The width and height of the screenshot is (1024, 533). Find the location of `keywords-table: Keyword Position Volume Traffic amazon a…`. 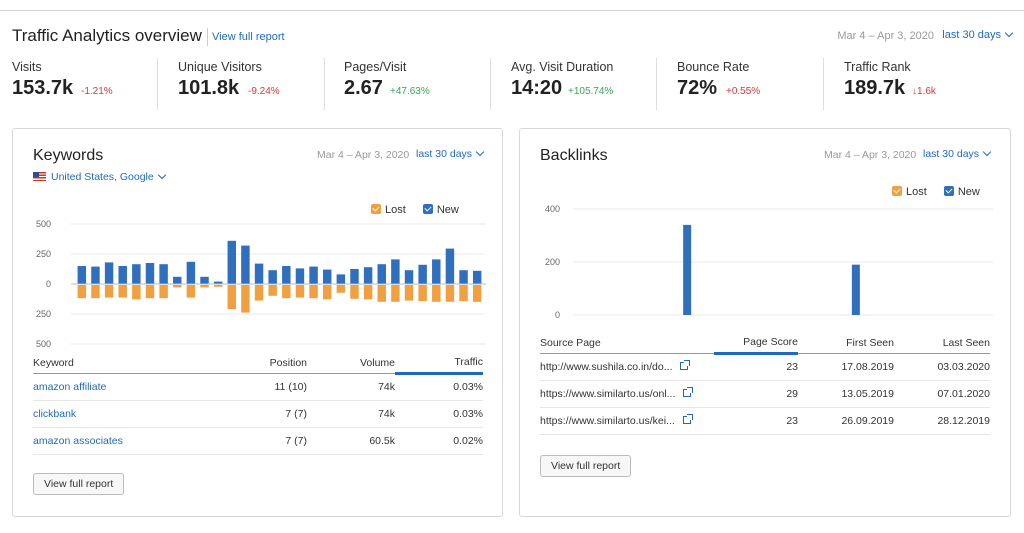

keywords-table: Keyword Position Volume Traffic amazon a… is located at coordinates (258, 403).